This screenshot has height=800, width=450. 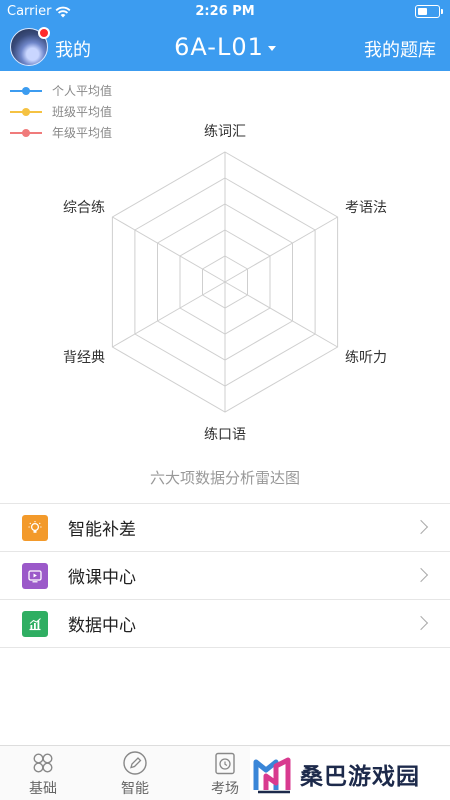 What do you see at coordinates (26, 90) in the screenshot?
I see `legend-marker` at bounding box center [26, 90].